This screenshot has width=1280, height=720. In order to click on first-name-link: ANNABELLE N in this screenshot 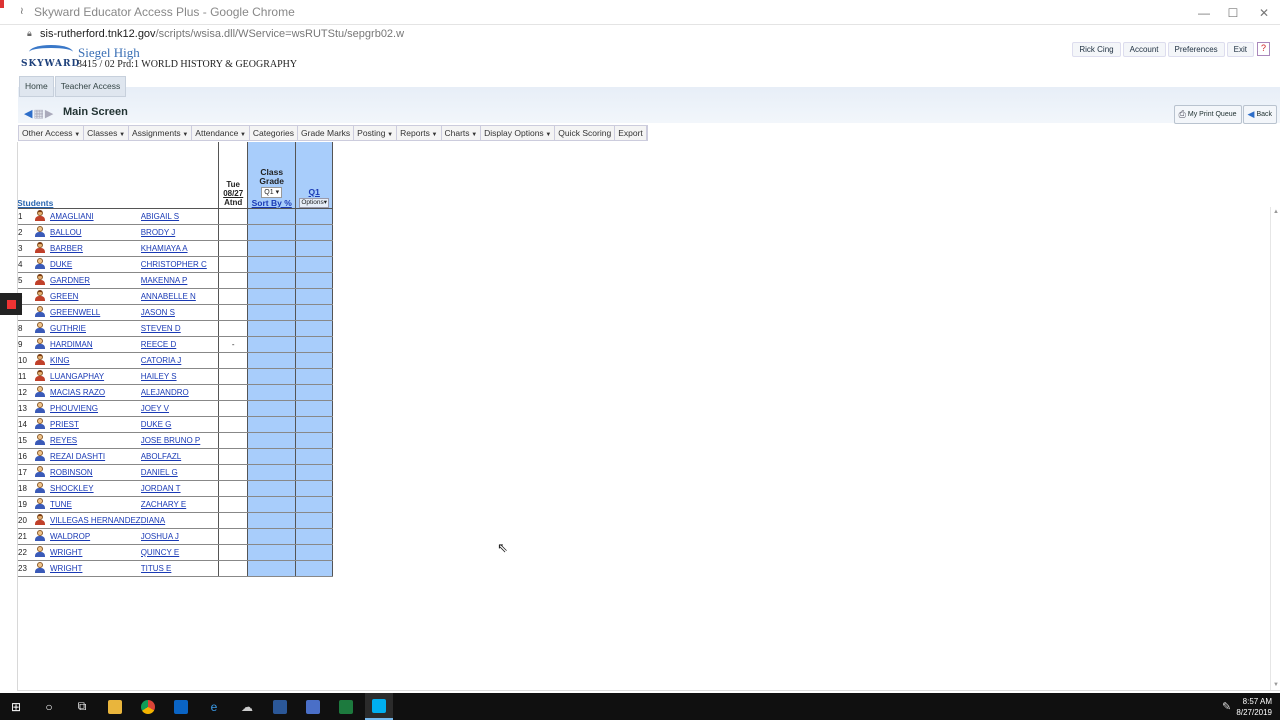, I will do `click(168, 296)`.